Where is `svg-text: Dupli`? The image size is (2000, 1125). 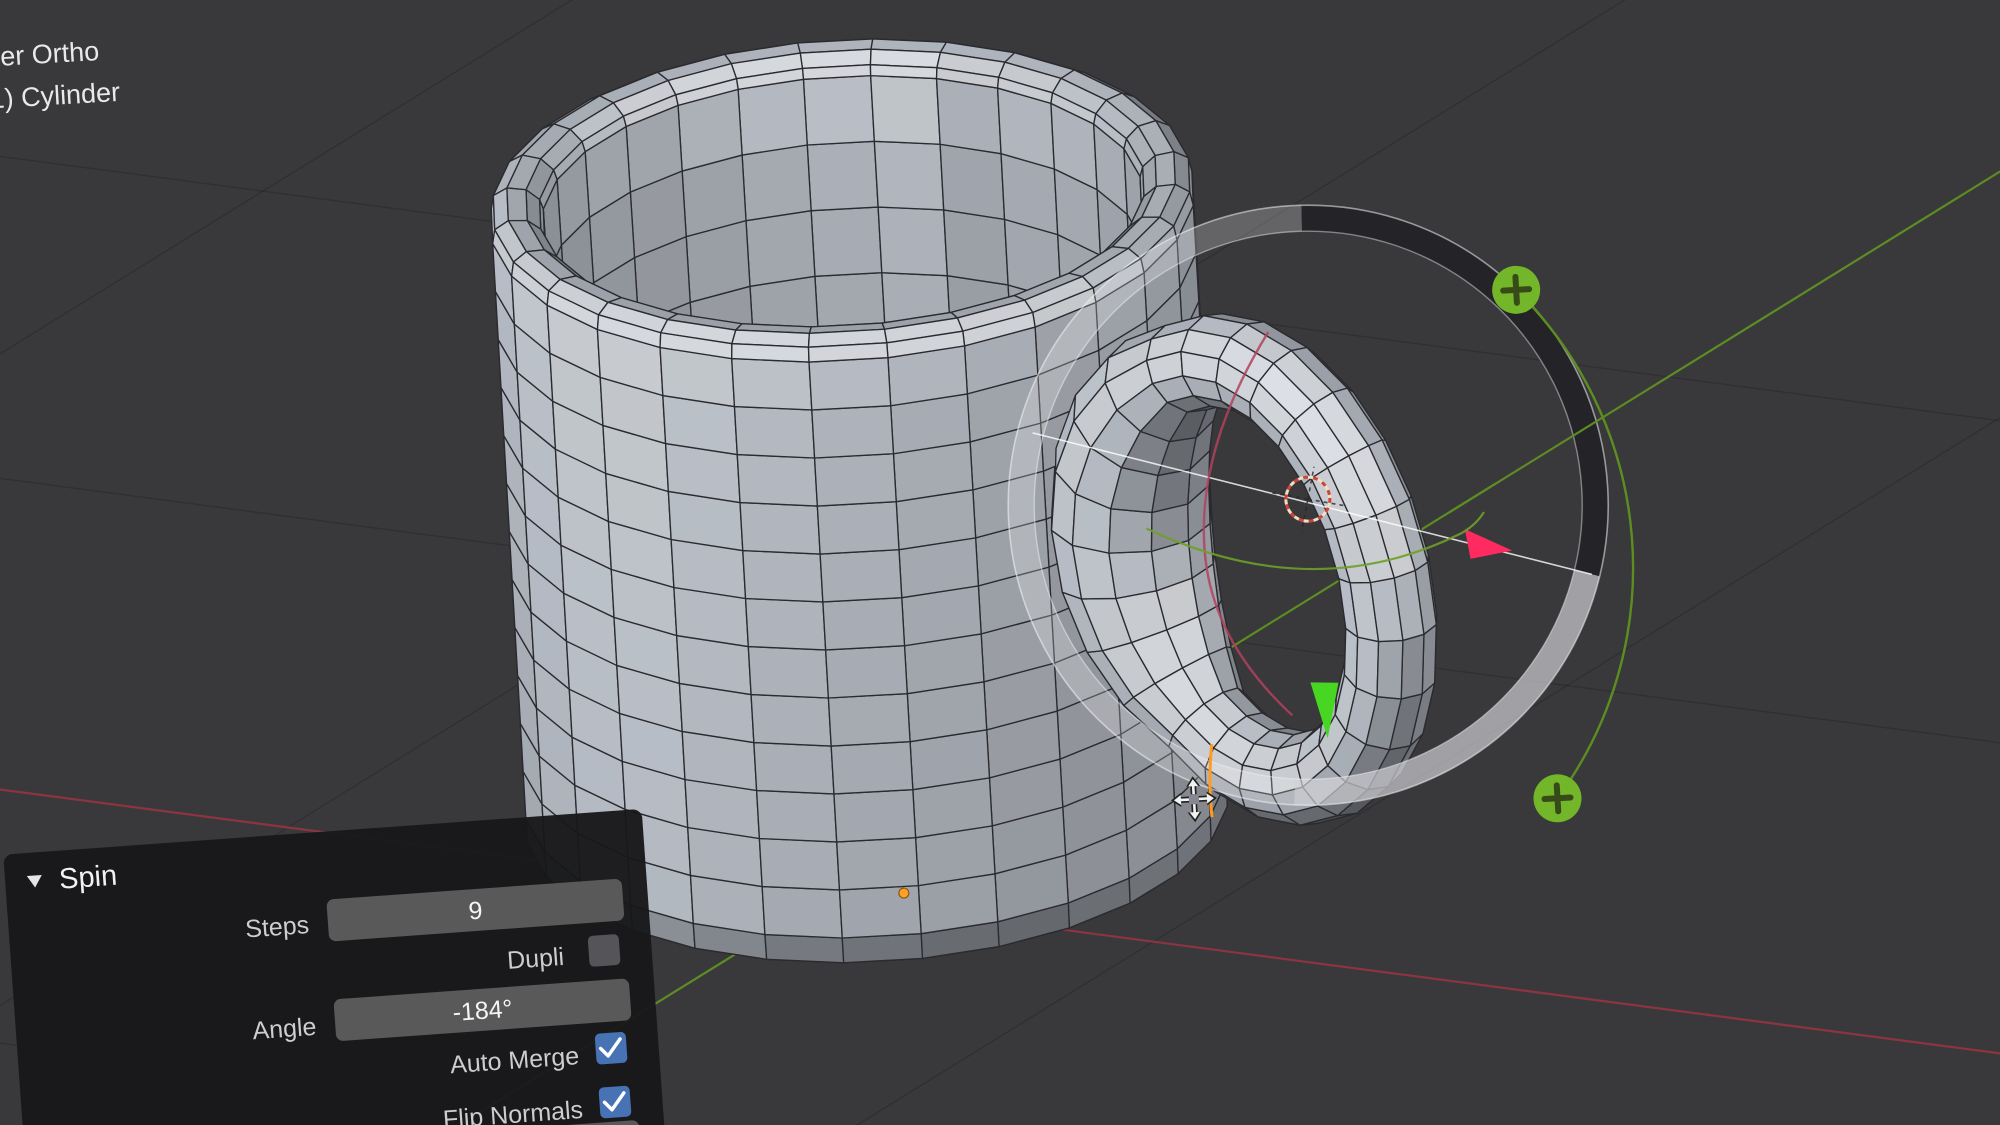
svg-text: Dupli is located at coordinates (535, 959).